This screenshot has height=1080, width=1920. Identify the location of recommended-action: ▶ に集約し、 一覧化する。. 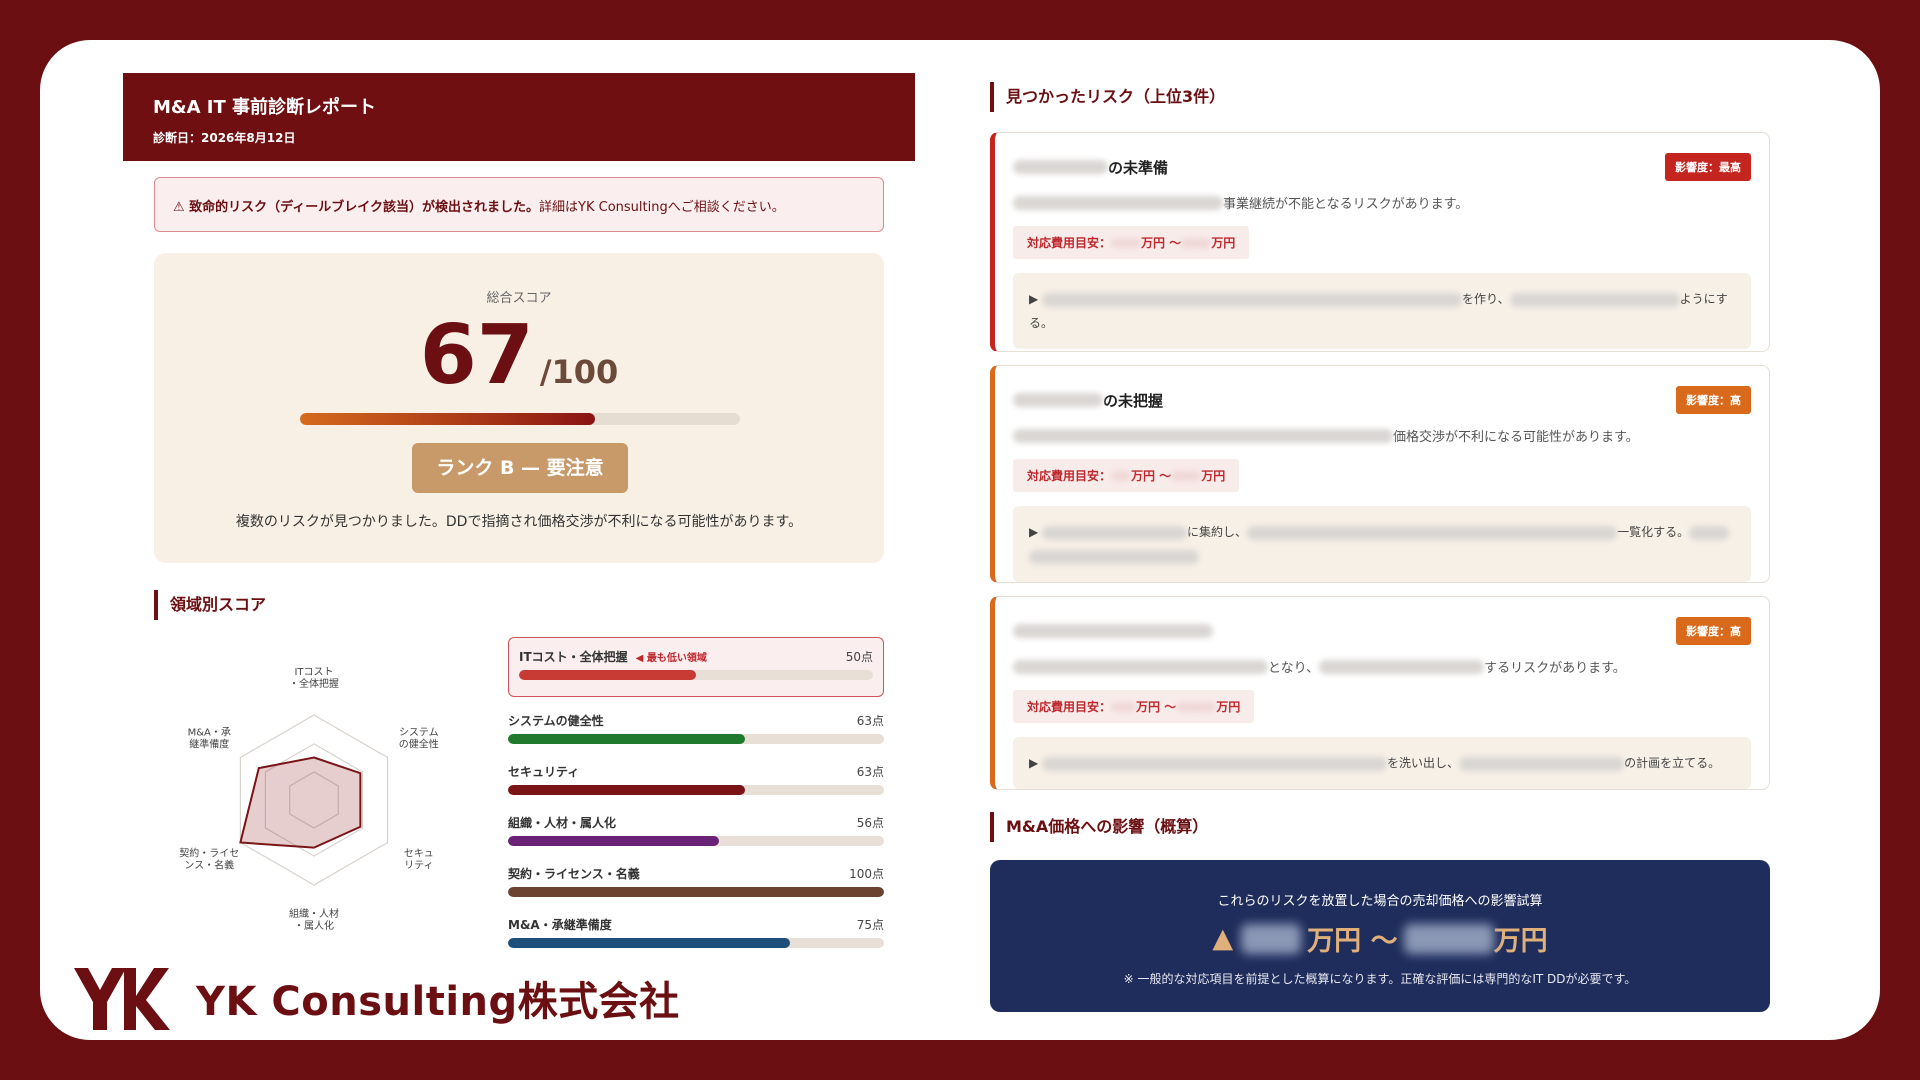
(1382, 544).